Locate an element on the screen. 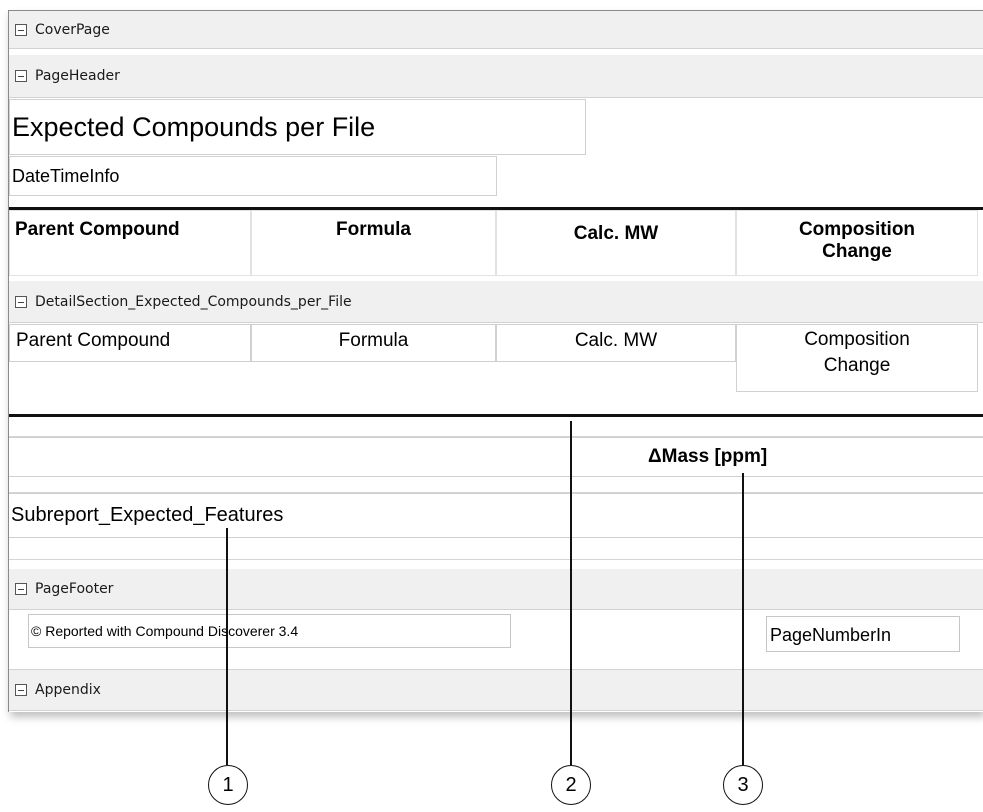 This screenshot has width=983, height=812. detail-field-calc-mw: Calc. MW is located at coordinates (616, 343).